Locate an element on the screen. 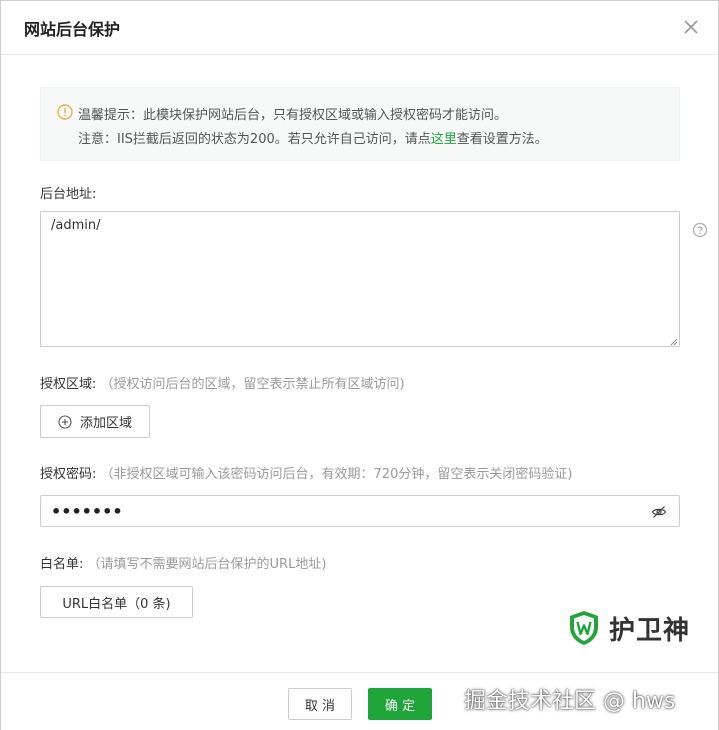 The height and width of the screenshot is (730, 719). whitelist-label-row: 白名单: （请填写不需要网站后台保护的URL地址) is located at coordinates (183, 562).